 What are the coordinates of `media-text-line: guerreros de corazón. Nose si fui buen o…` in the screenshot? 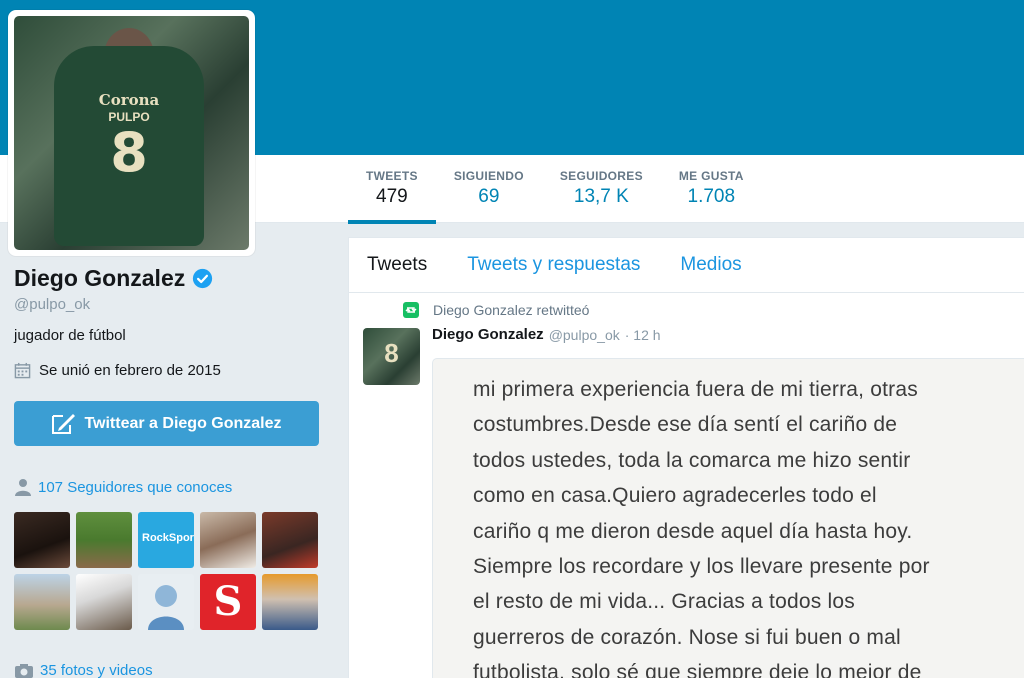 It's located at (687, 637).